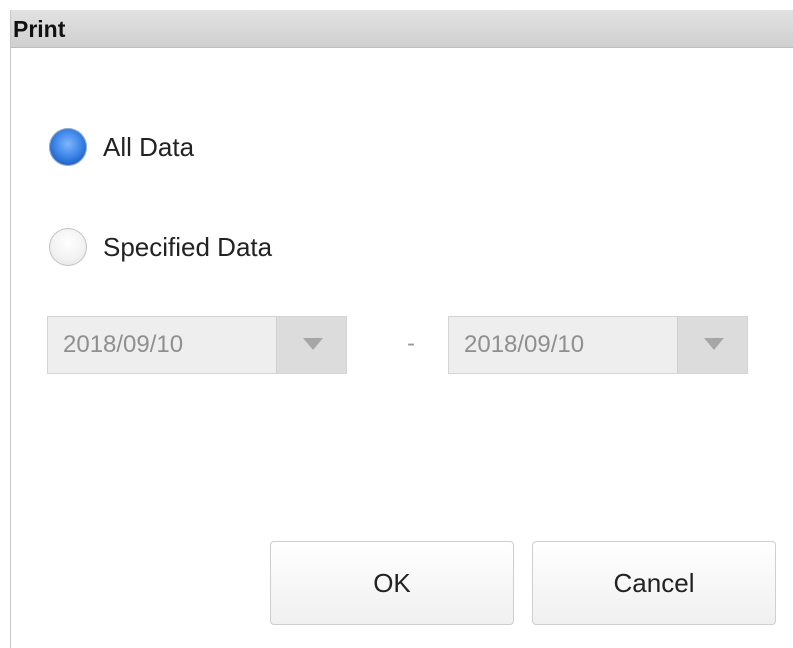  I want to click on dialog-title: Print, so click(39, 29).